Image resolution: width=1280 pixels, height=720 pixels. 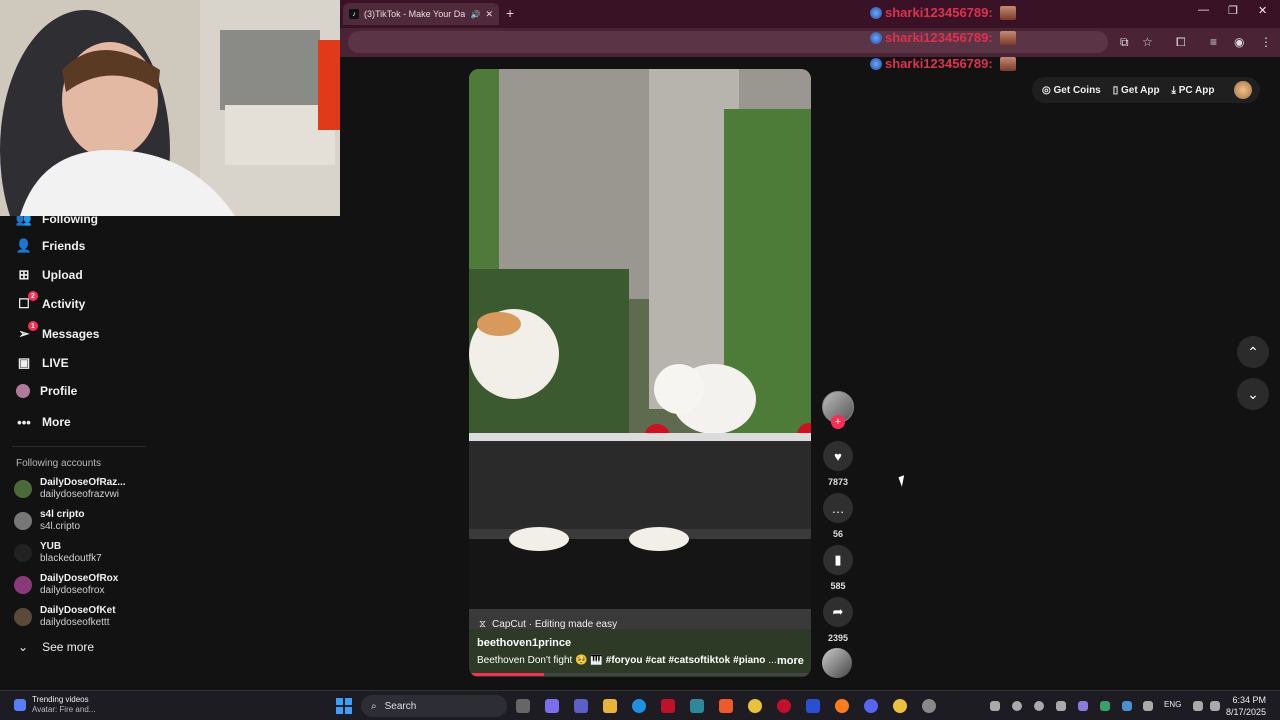 What do you see at coordinates (434, 706) in the screenshot?
I see `taskbar-search: ⌕ Search` at bounding box center [434, 706].